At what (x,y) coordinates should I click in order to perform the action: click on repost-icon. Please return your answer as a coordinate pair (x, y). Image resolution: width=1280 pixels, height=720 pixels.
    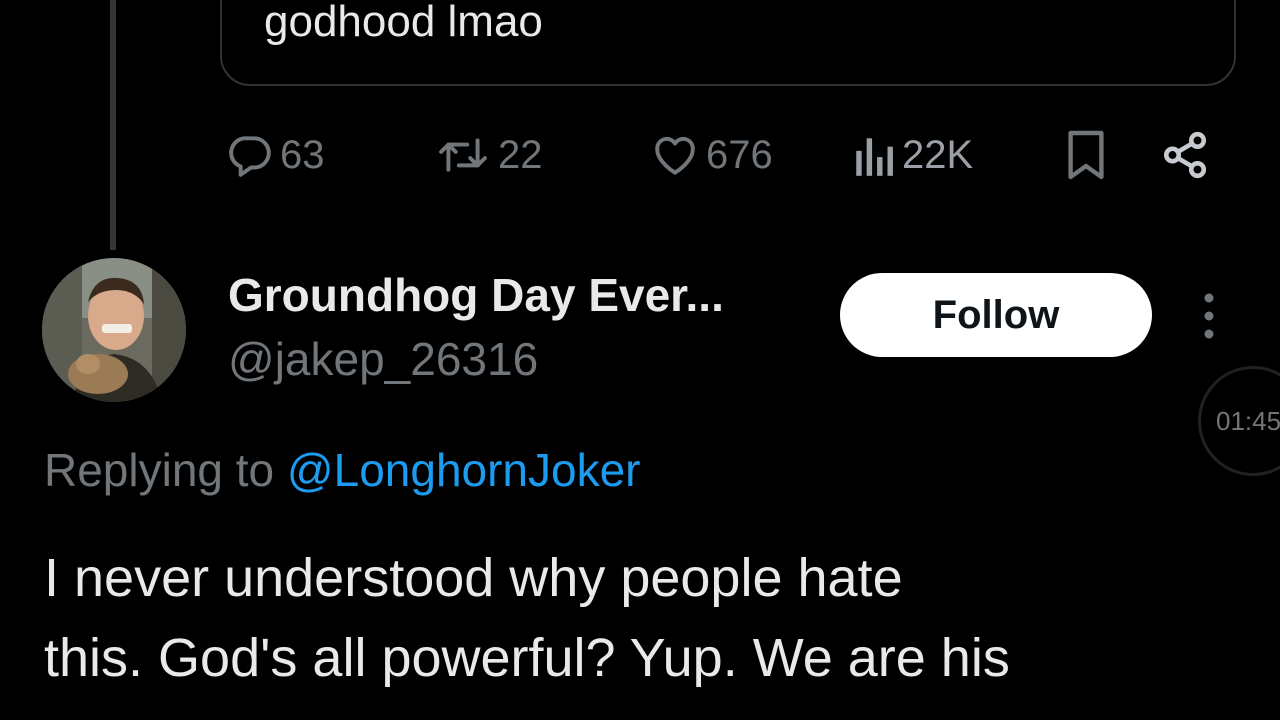
    Looking at the image, I should click on (463, 155).